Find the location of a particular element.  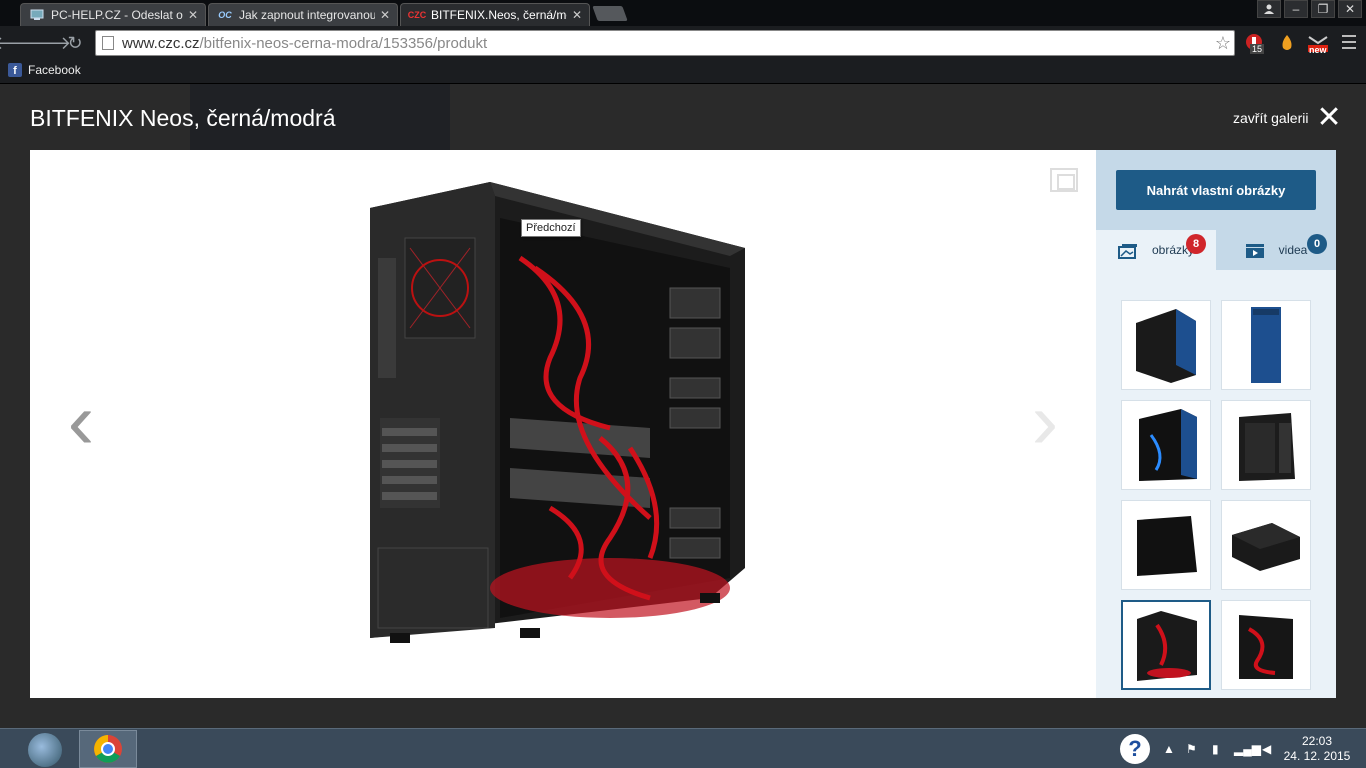

help-icon: ? is located at coordinates (1135, 749).